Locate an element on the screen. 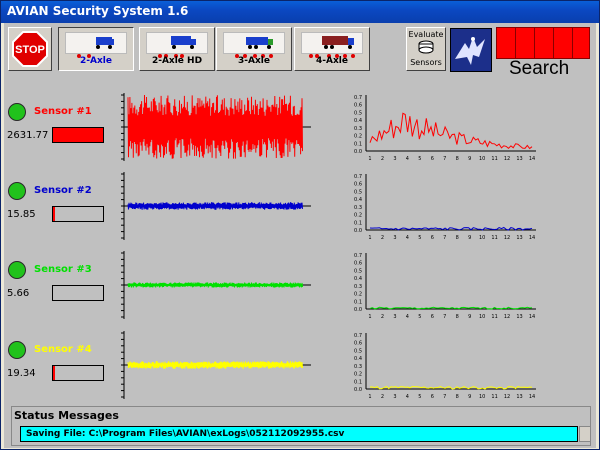 Image resolution: width=600 pixels, height=450 pixels. sensors-label: Sensors is located at coordinates (426, 62).